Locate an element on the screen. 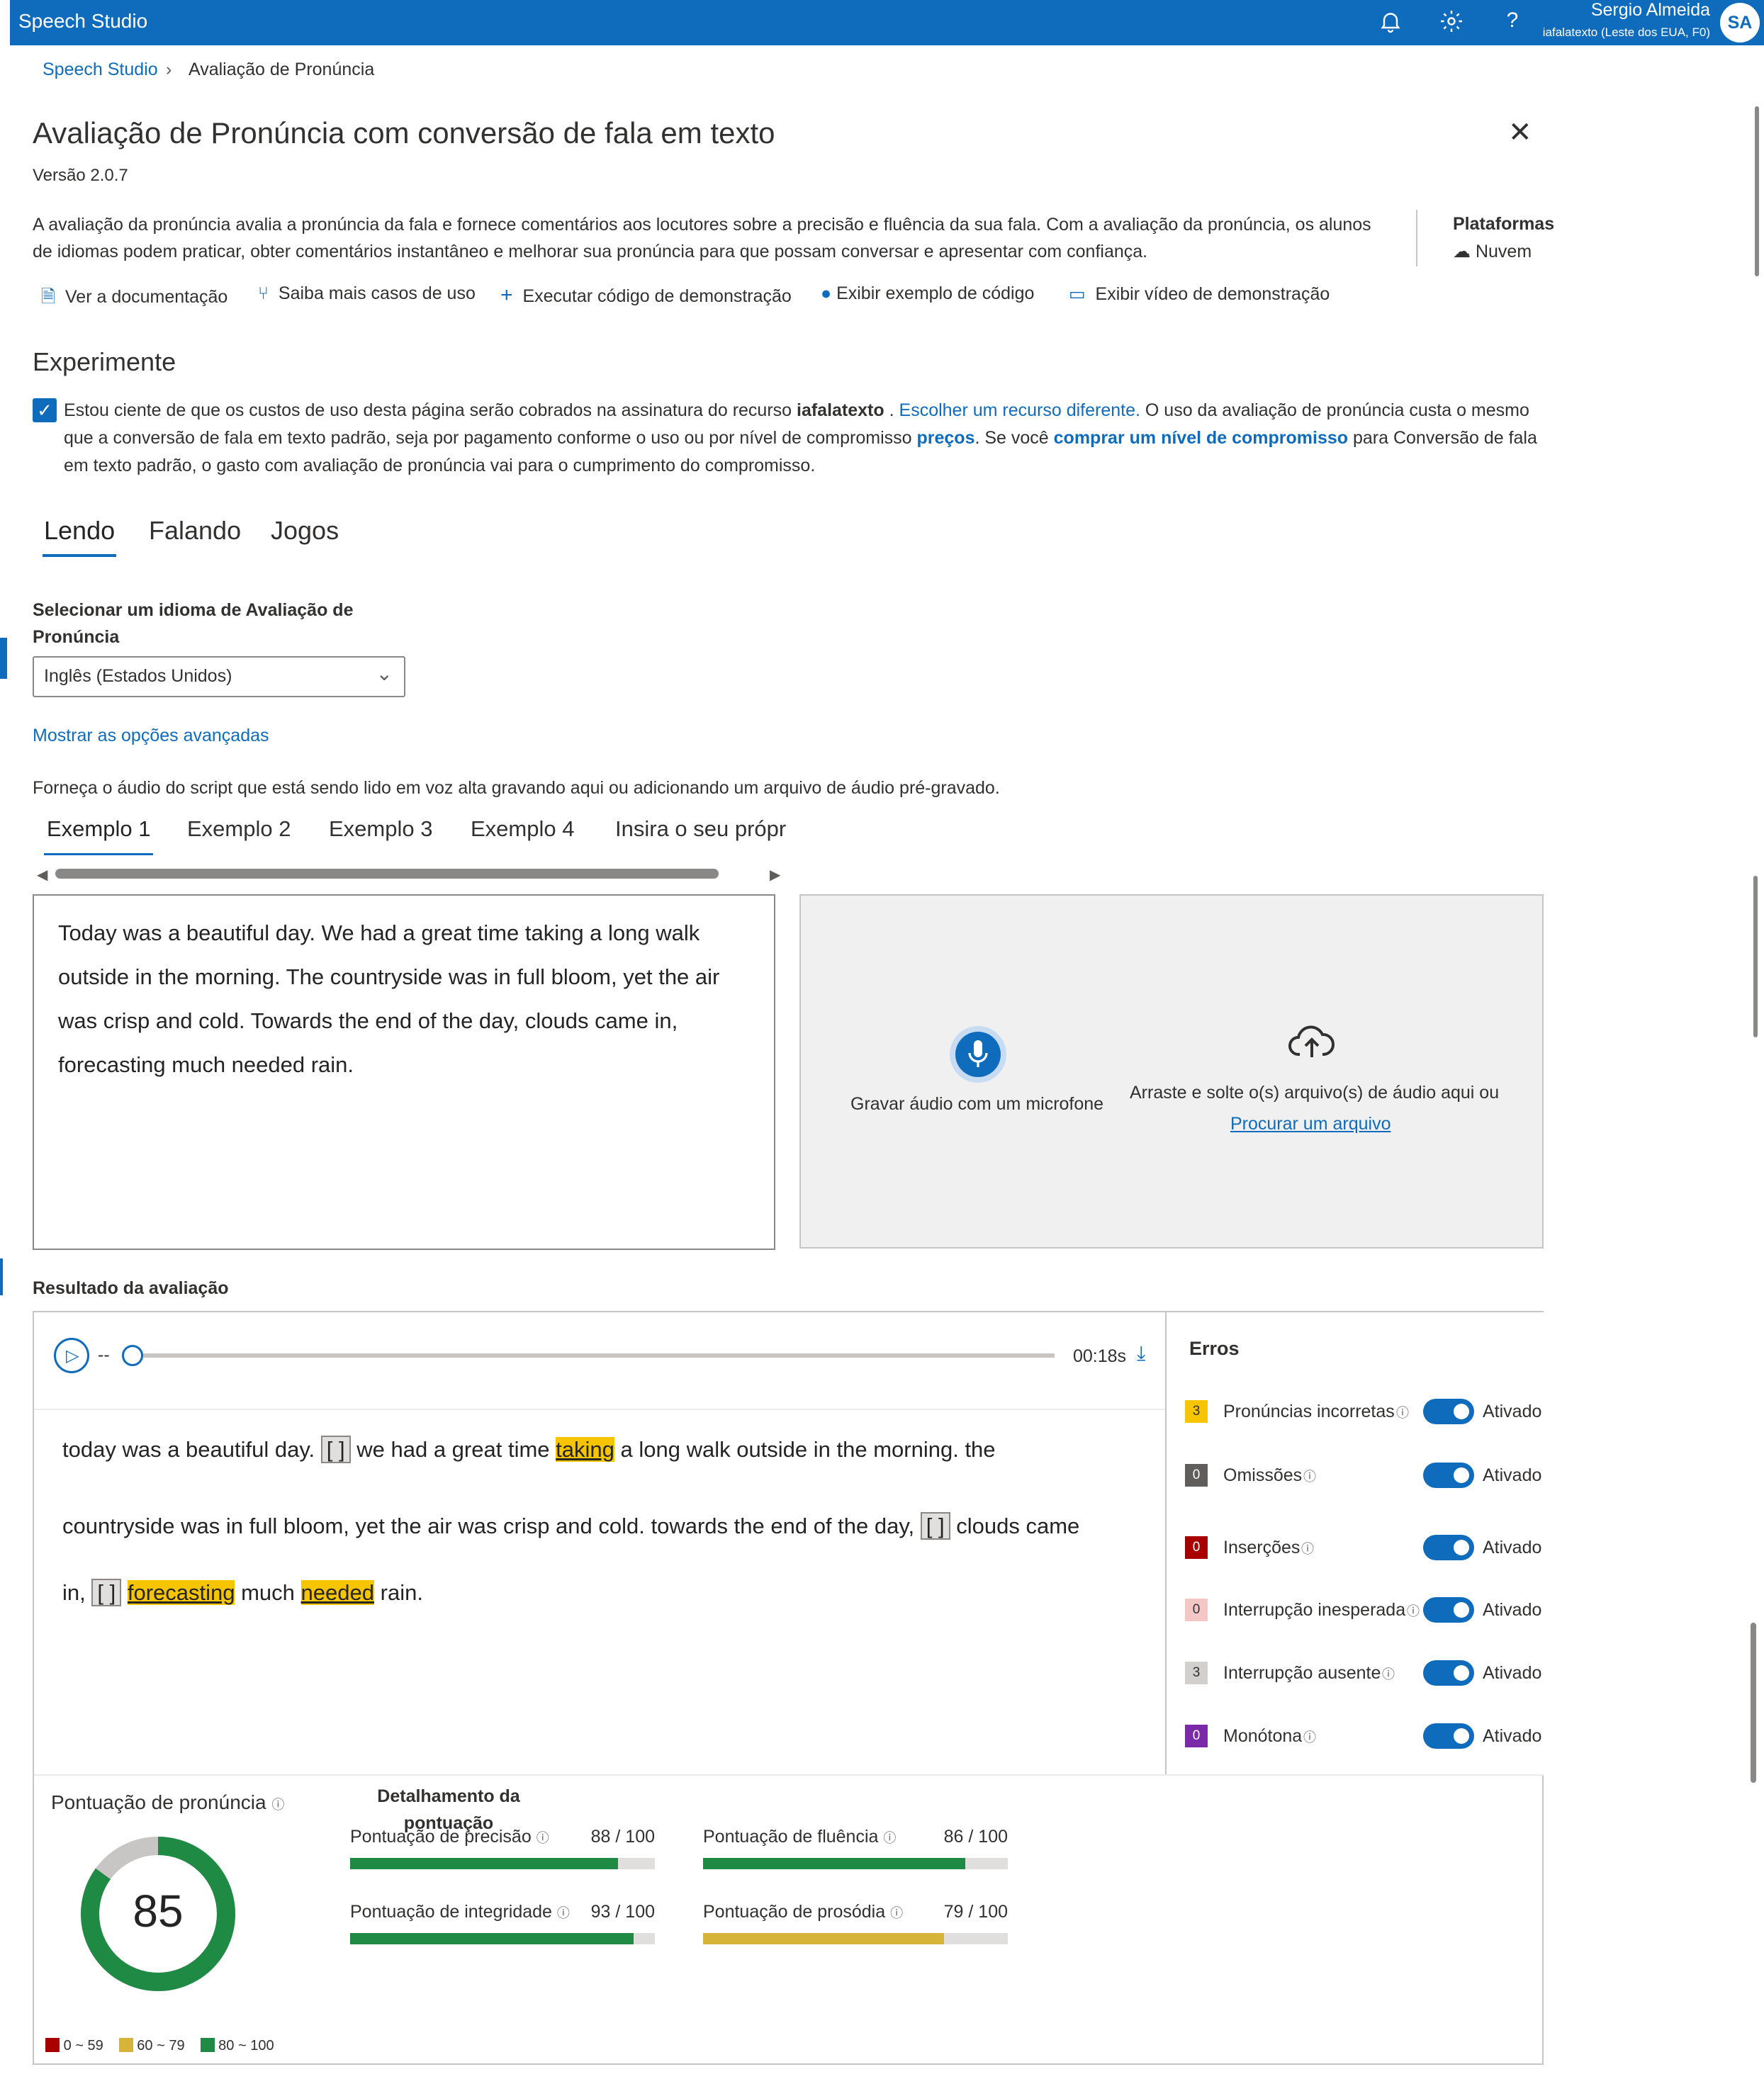  error-row: 0 Monótona ⓘ Ativado is located at coordinates (1356, 1736).